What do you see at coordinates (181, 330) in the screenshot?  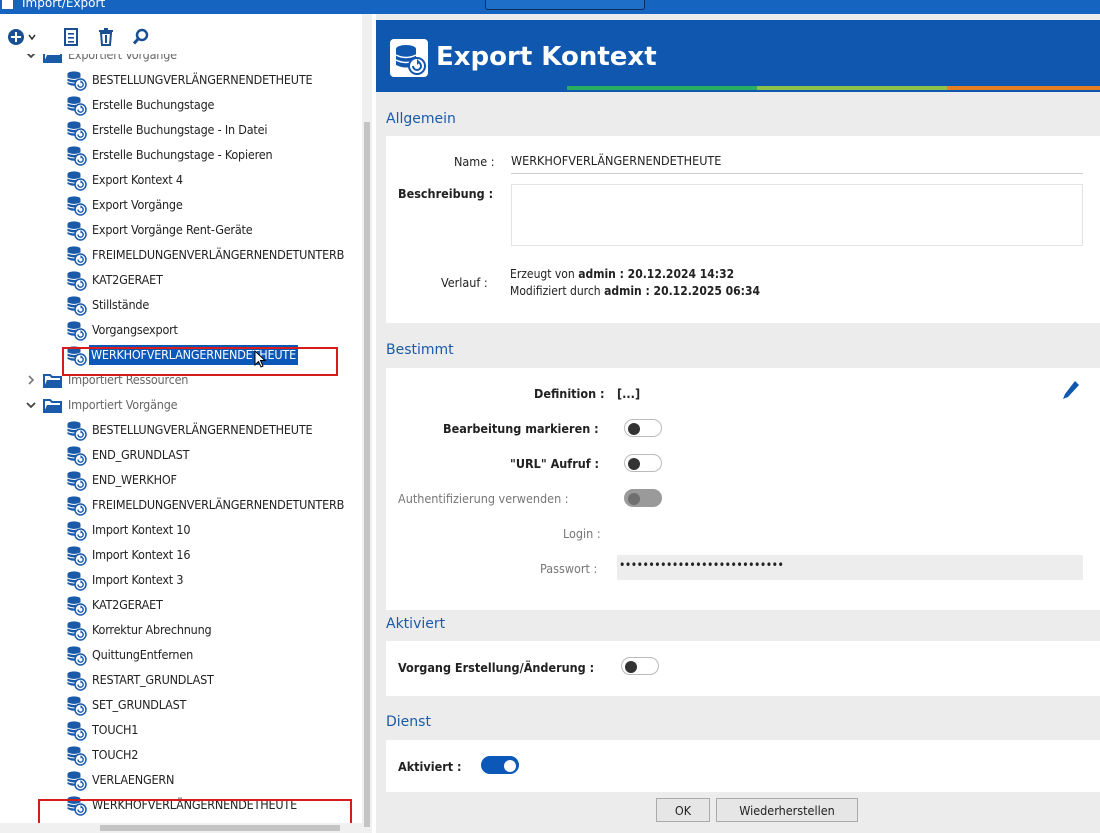 I see `tree-item: Vorgangsexport` at bounding box center [181, 330].